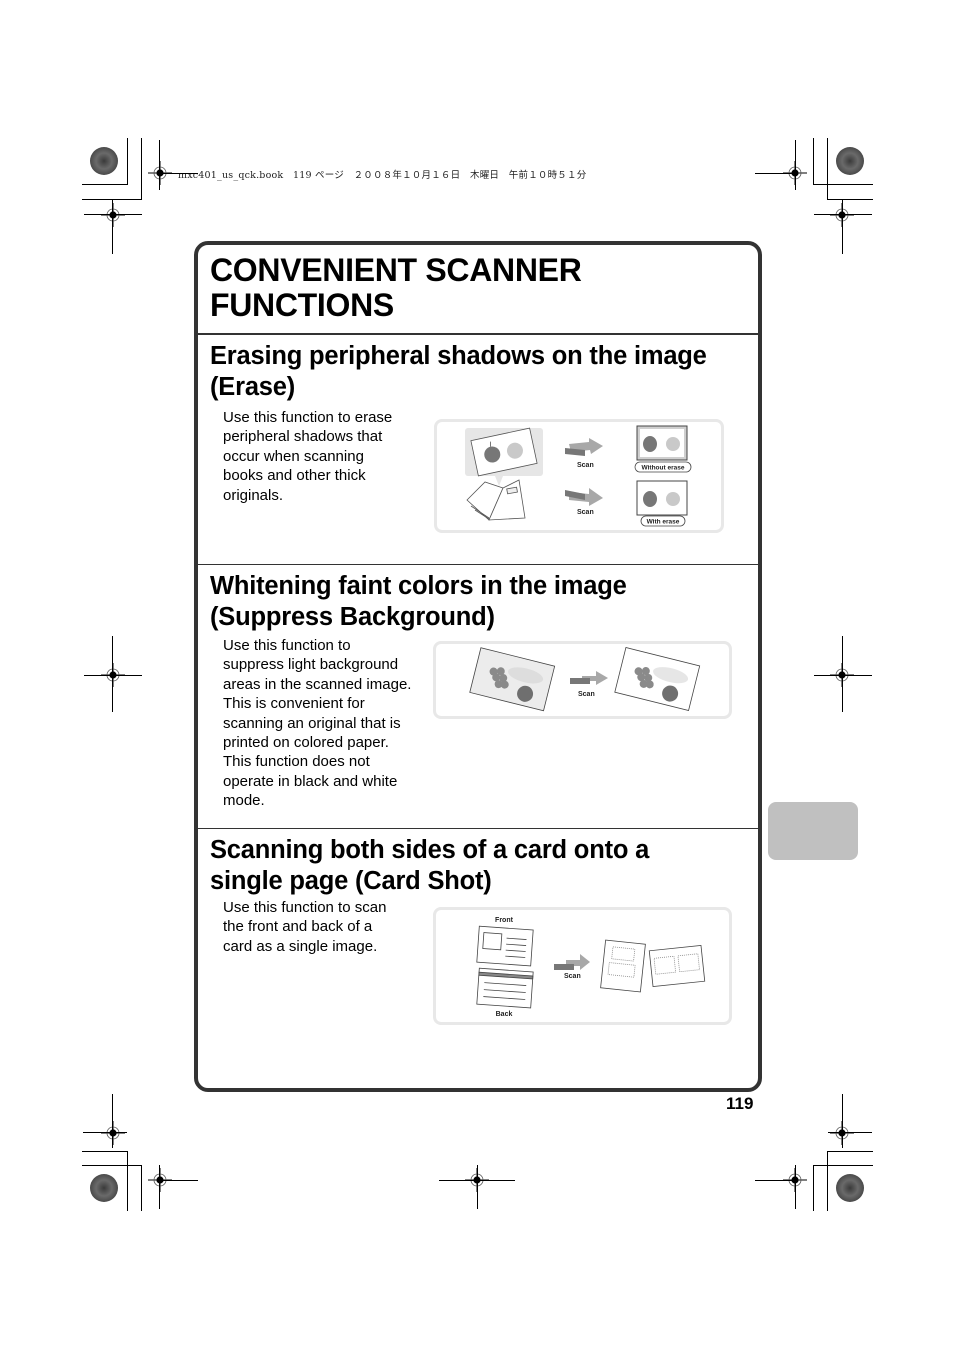  Describe the element at coordinates (496, 500) in the screenshot. I see `book-icon` at that location.